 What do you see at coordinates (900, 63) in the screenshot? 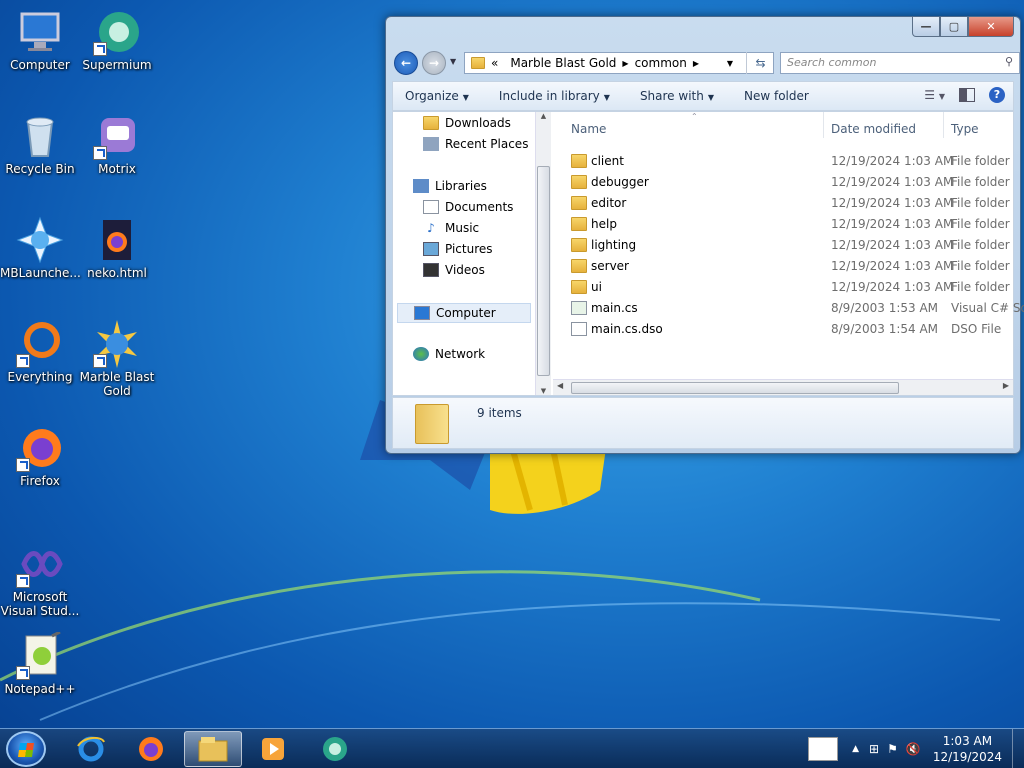
I see `search-input: Search common ⚲` at bounding box center [900, 63].